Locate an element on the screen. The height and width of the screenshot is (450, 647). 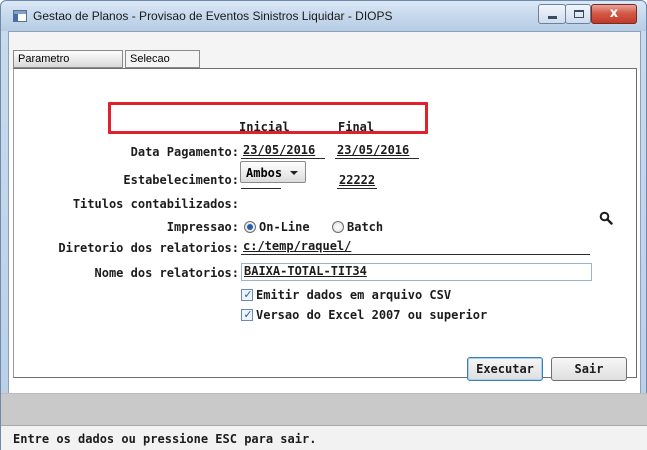
diretorio-input: c:/temp/raquel/ is located at coordinates (415, 247).